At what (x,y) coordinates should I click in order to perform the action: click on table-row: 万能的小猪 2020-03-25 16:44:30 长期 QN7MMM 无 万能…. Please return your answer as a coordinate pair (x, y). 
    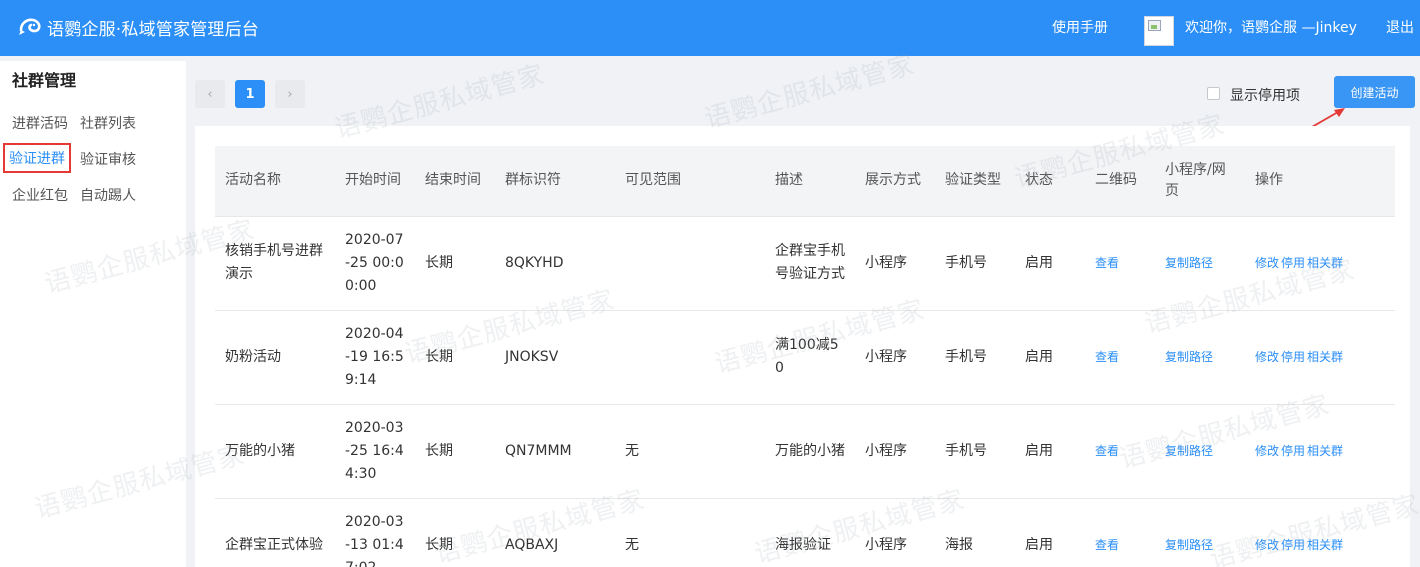
    Looking at the image, I should click on (805, 450).